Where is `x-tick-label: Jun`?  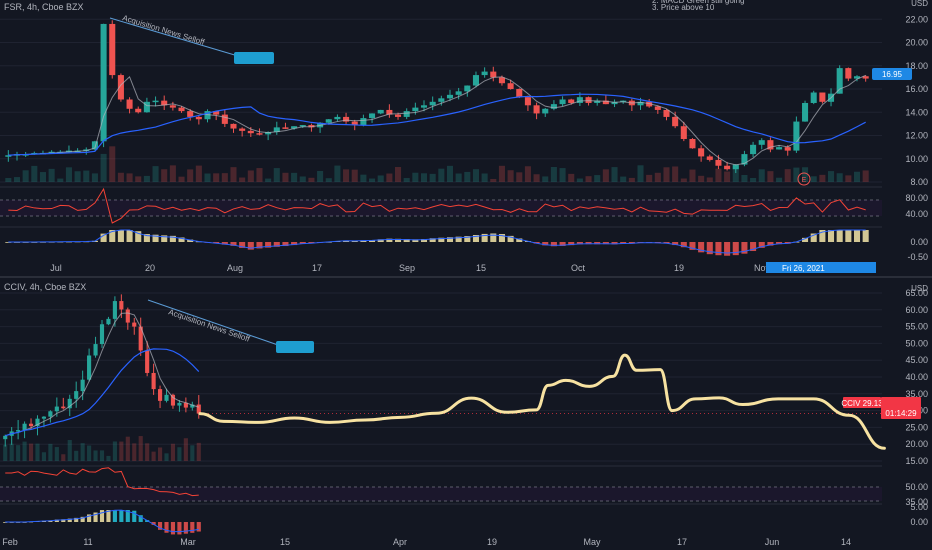 x-tick-label: Jun is located at coordinates (772, 542).